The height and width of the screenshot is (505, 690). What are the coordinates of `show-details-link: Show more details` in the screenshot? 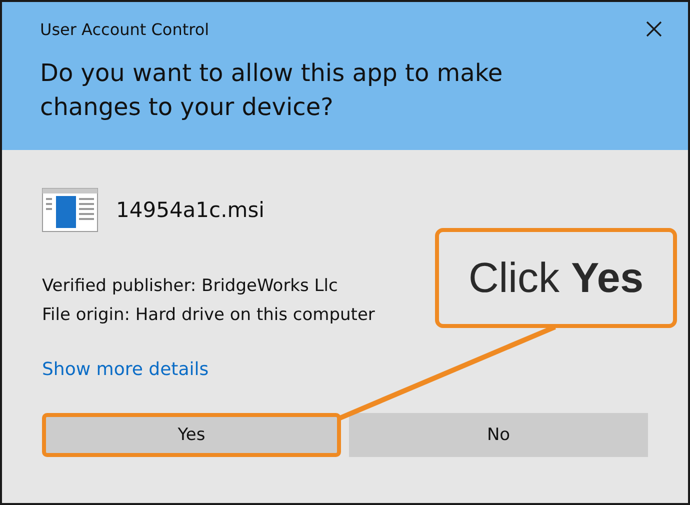 It's located at (125, 369).